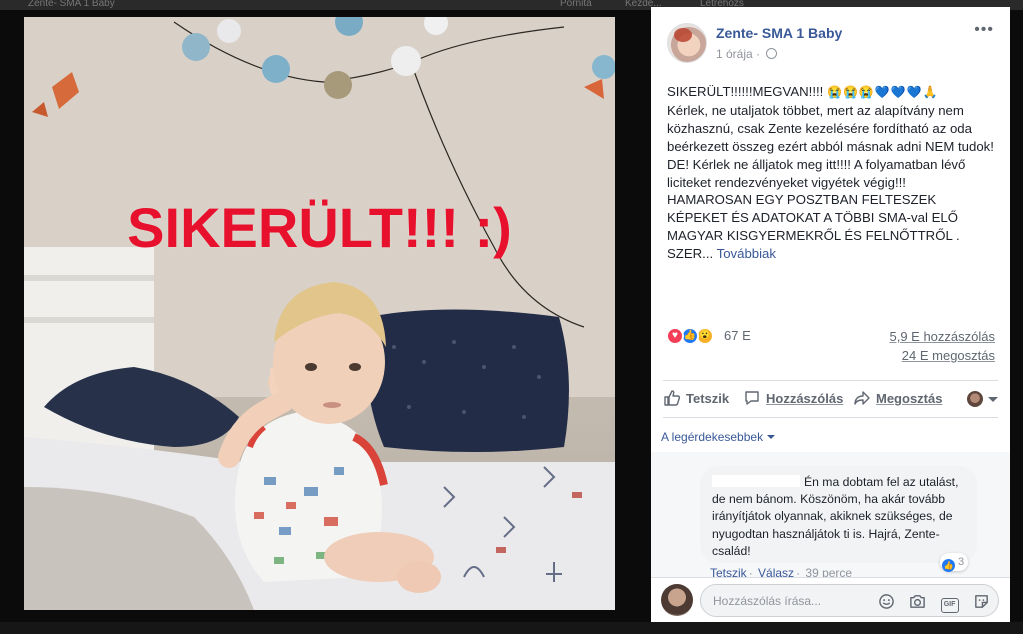 The image size is (1023, 634). I want to click on background-bottom-strip, so click(511, 628).